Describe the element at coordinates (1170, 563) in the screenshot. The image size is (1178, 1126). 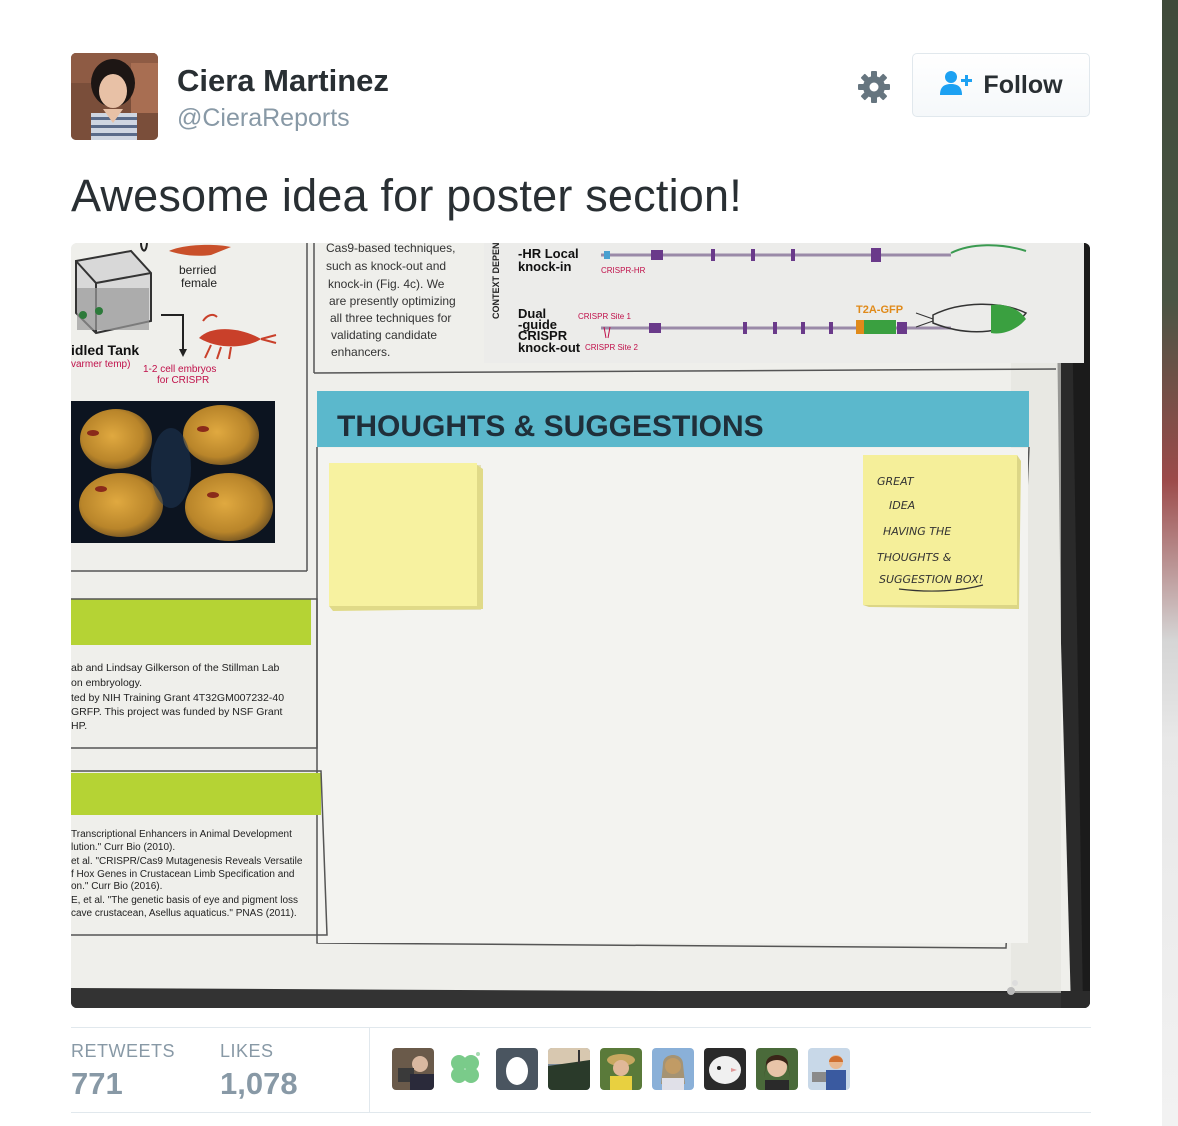
I see `background-edge` at that location.